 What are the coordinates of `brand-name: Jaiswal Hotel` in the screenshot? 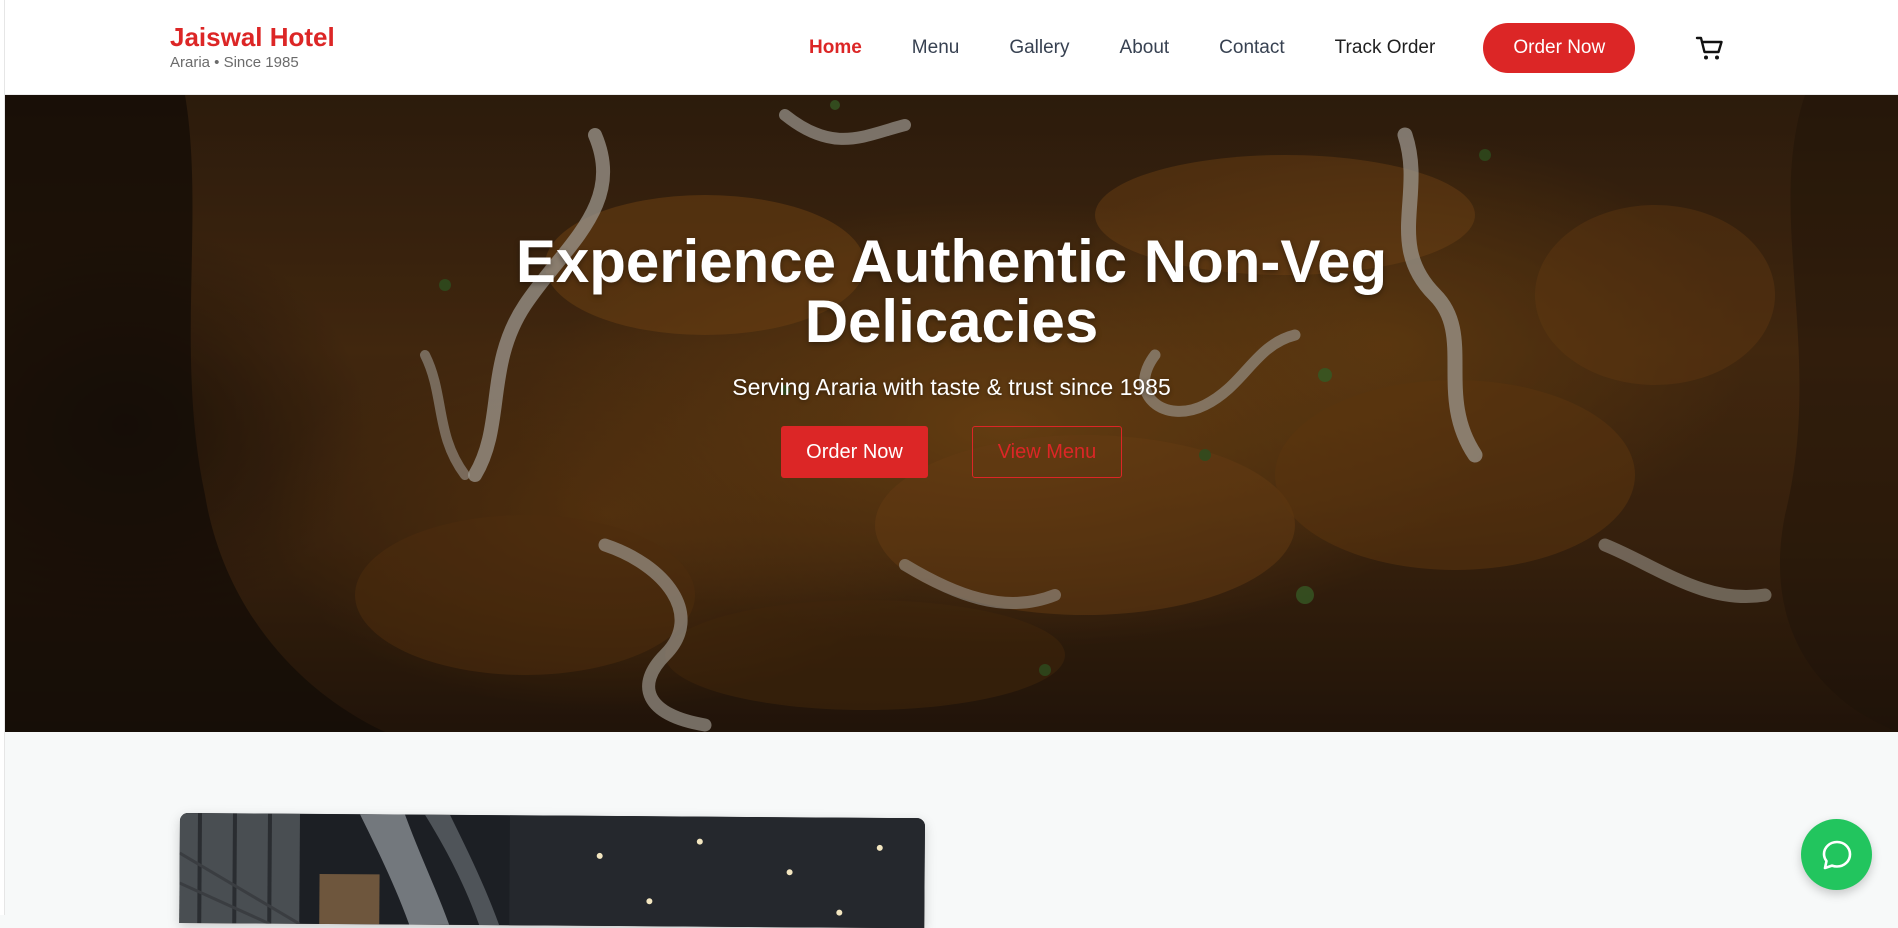 It's located at (252, 37).